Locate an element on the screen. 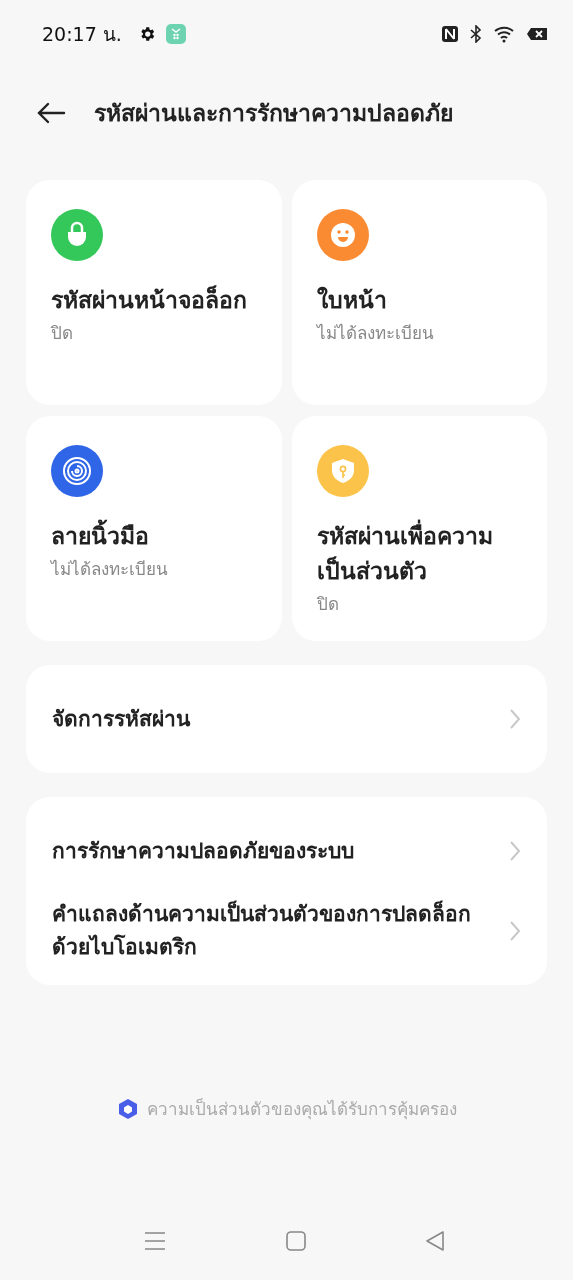 This screenshot has width=573, height=1280. security-tile: รหัสผ่านเพื่อความเป็นส่วนตัว ปิด is located at coordinates (419, 528).